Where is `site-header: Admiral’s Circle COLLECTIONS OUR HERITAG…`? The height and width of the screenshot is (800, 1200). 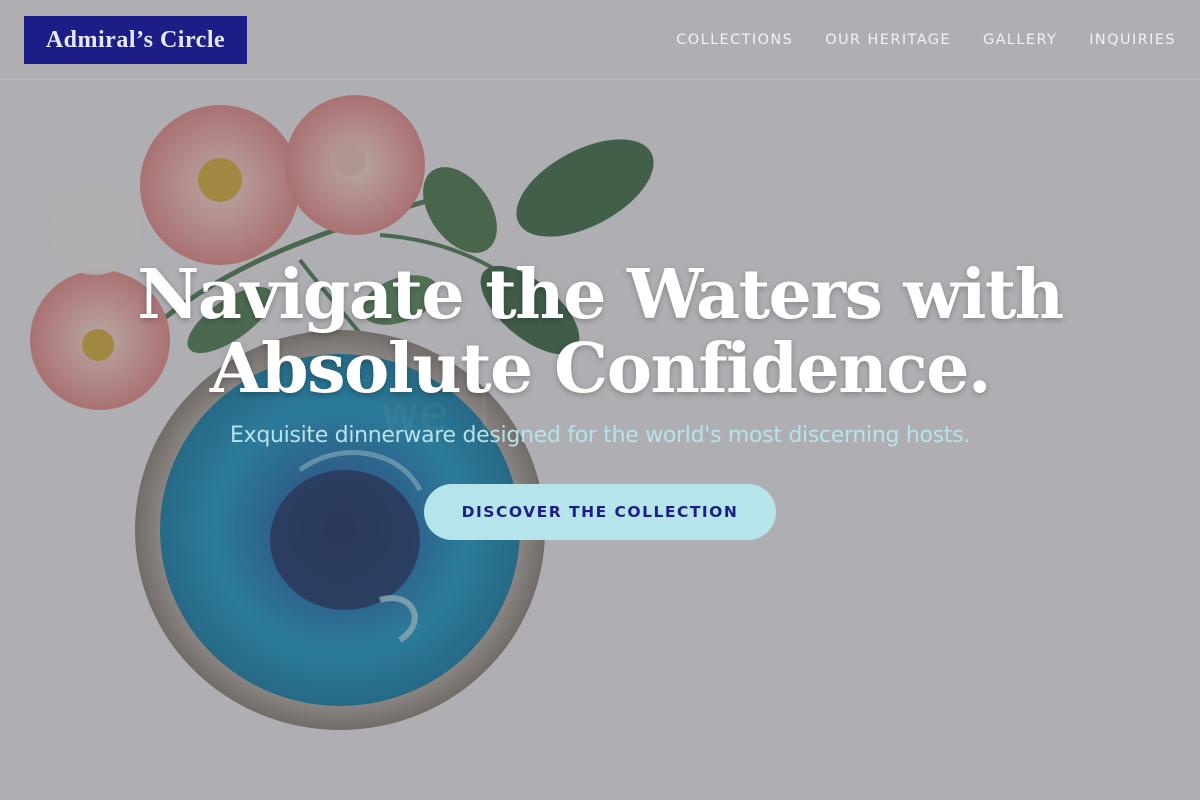
site-header: Admiral’s Circle COLLECTIONS OUR HERITAG… is located at coordinates (600, 40).